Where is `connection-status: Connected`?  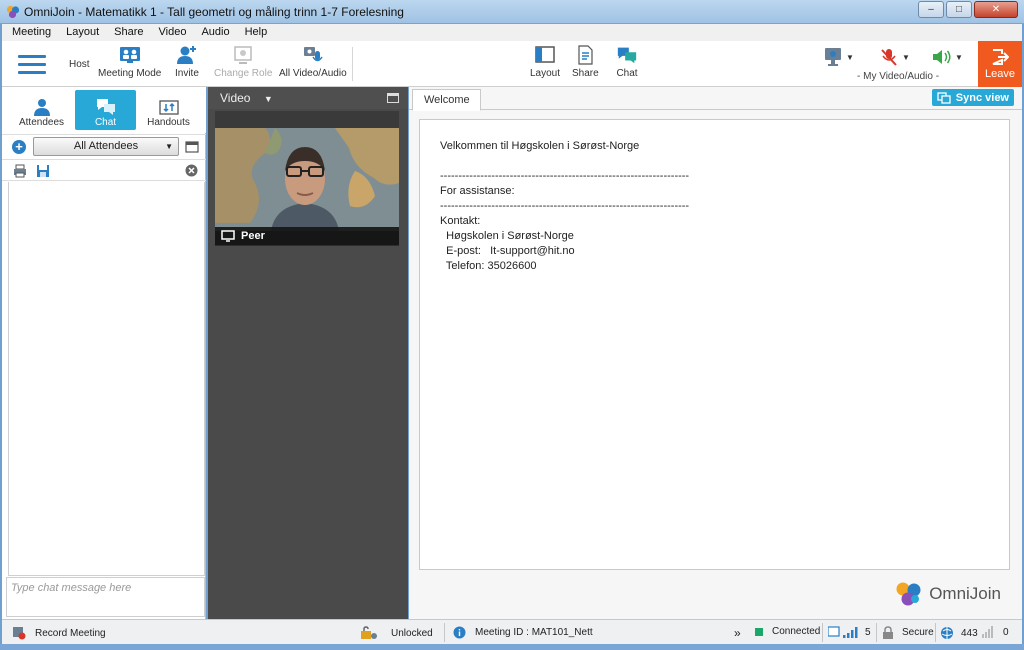 connection-status: Connected is located at coordinates (787, 631).